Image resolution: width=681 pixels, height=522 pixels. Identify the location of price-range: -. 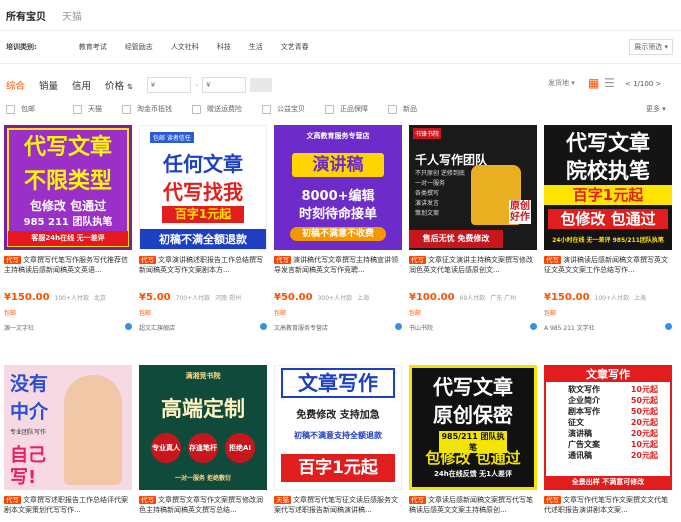
(209, 85).